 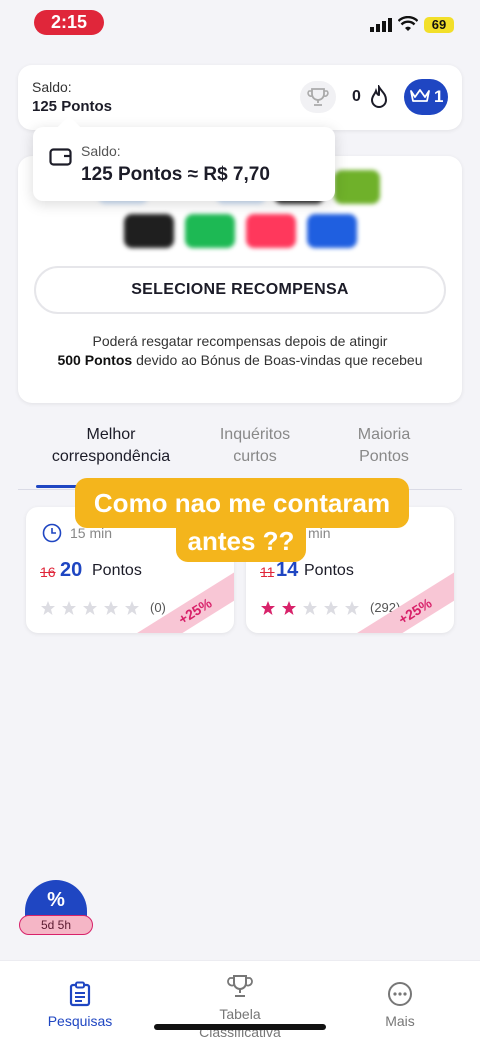 I want to click on promo-timer: 5d 5h, so click(x=56, y=925).